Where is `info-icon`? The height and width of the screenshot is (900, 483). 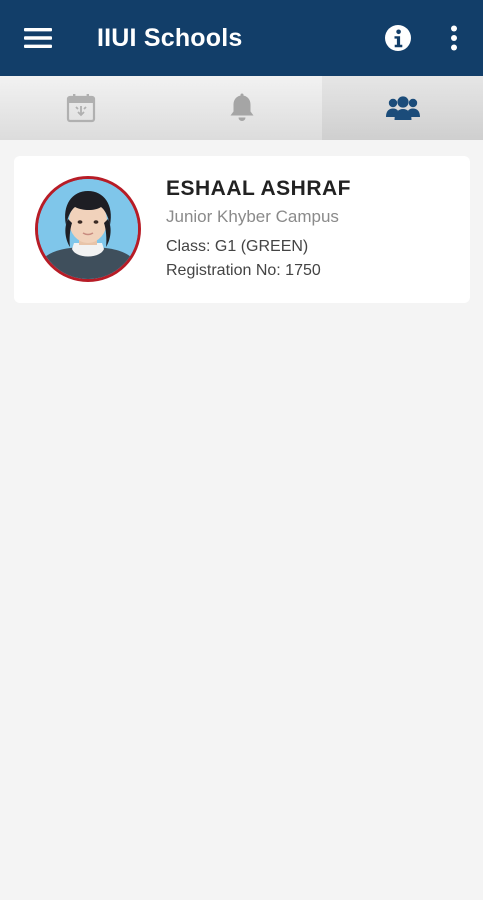
info-icon is located at coordinates (398, 38).